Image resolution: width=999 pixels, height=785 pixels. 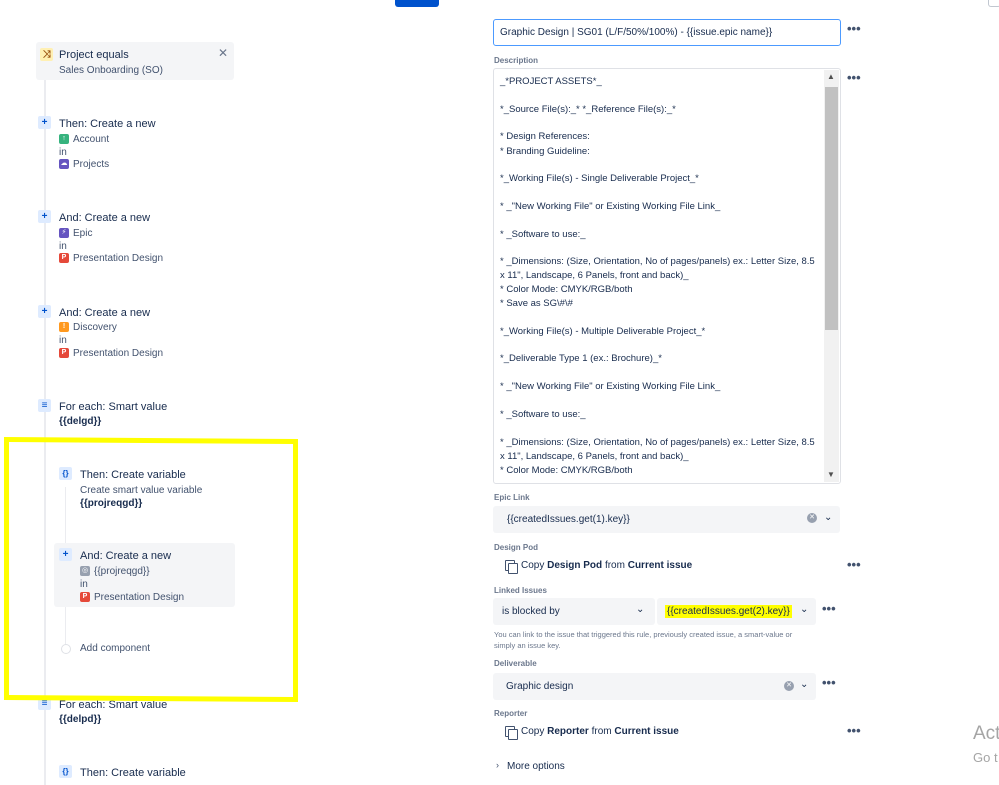 What do you see at coordinates (986, 733) in the screenshot?
I see `activation-watermark: Act` at bounding box center [986, 733].